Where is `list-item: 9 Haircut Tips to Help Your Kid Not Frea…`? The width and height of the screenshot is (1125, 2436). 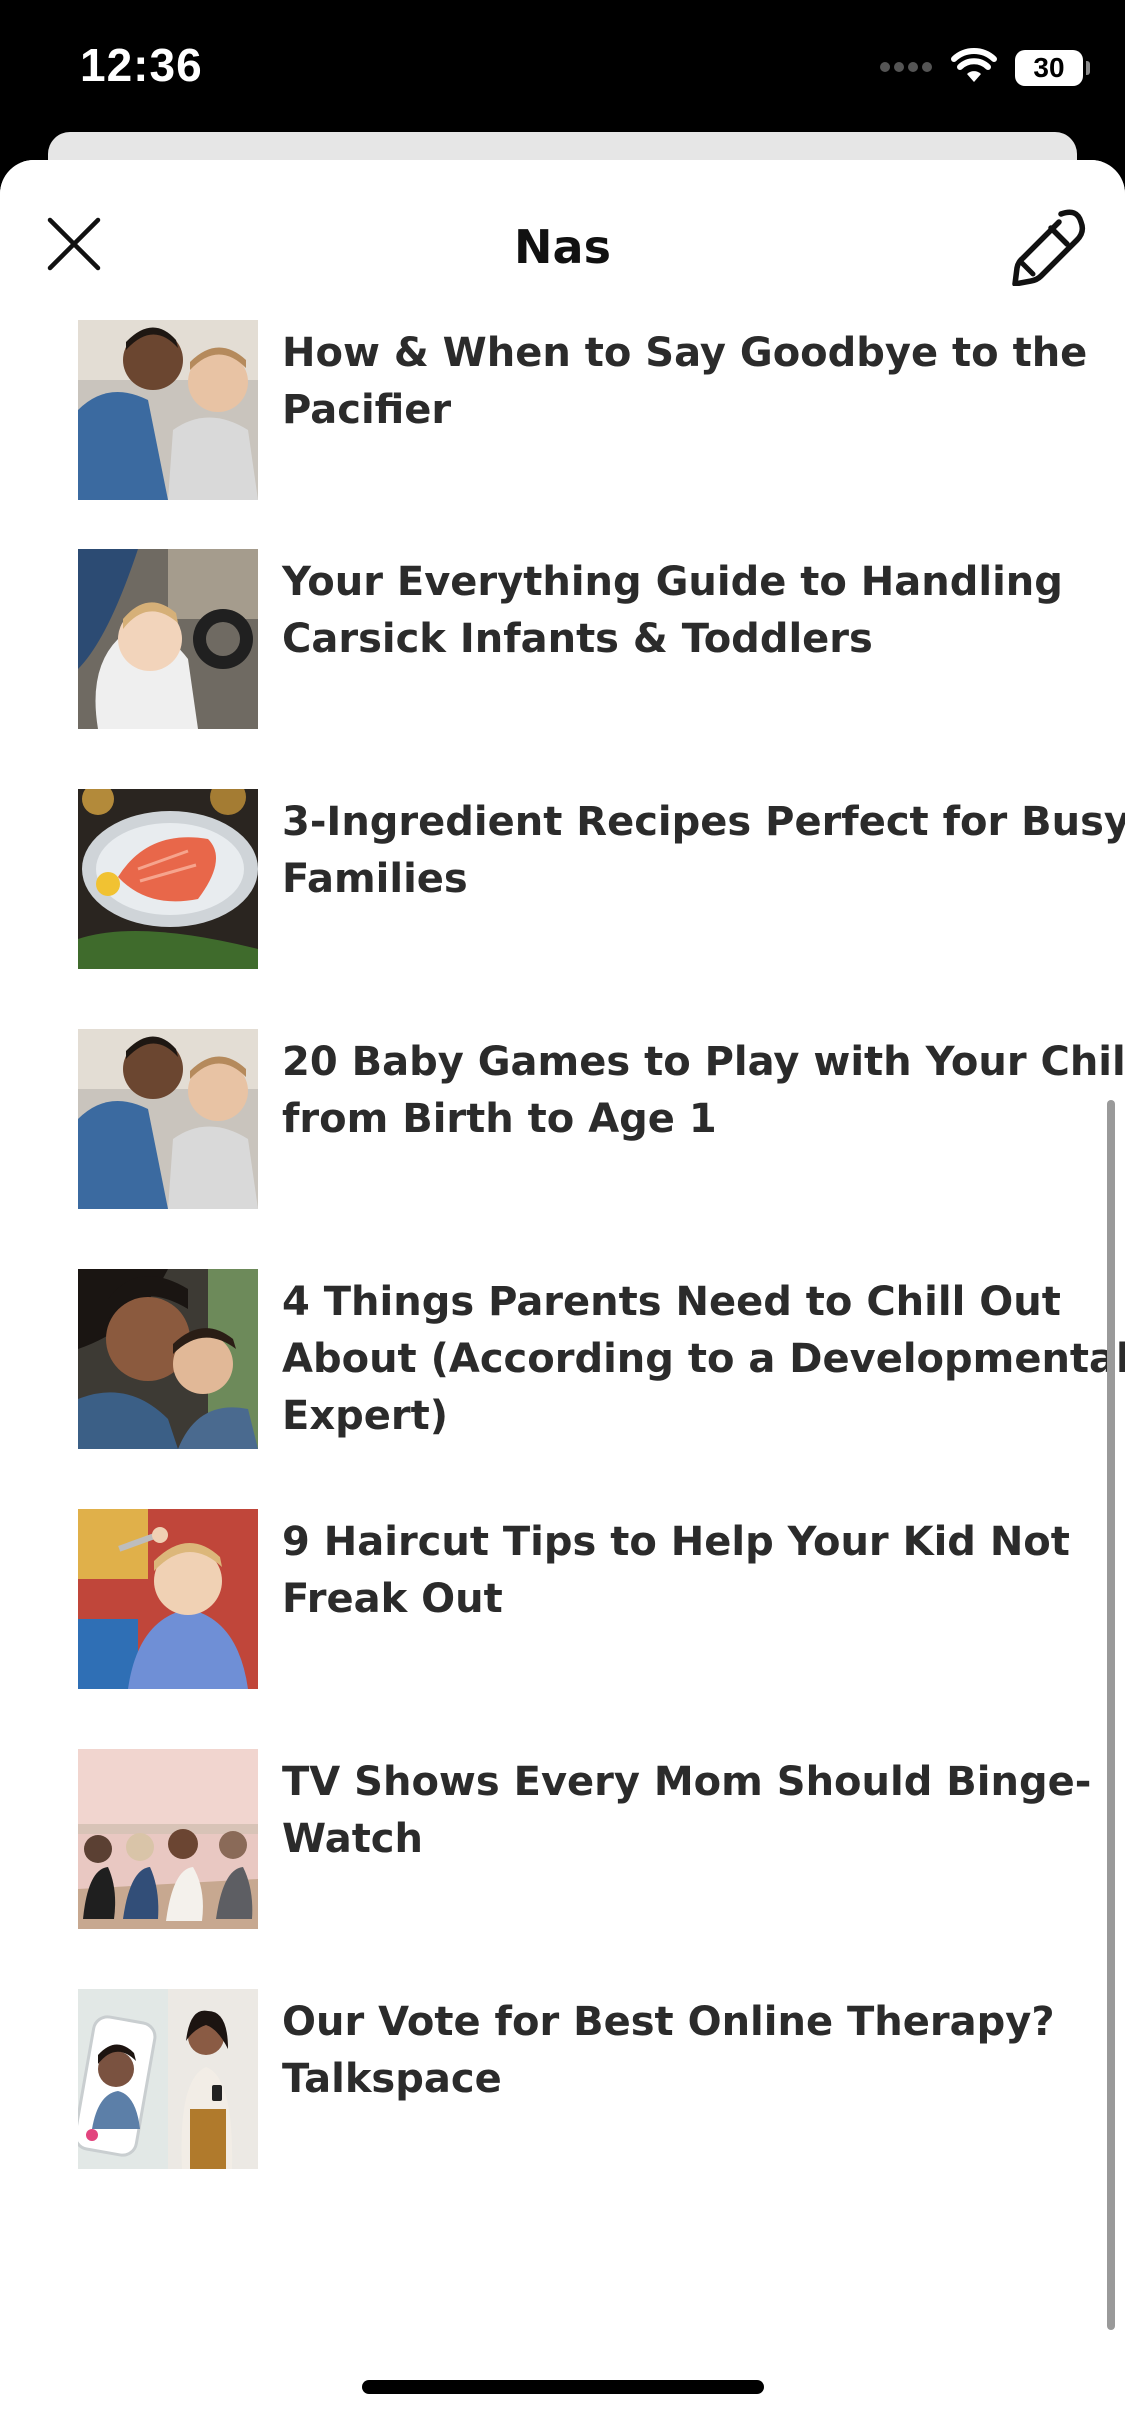
list-item: 9 Haircut Tips to Help Your Kid Not Frea… is located at coordinates (578, 1599).